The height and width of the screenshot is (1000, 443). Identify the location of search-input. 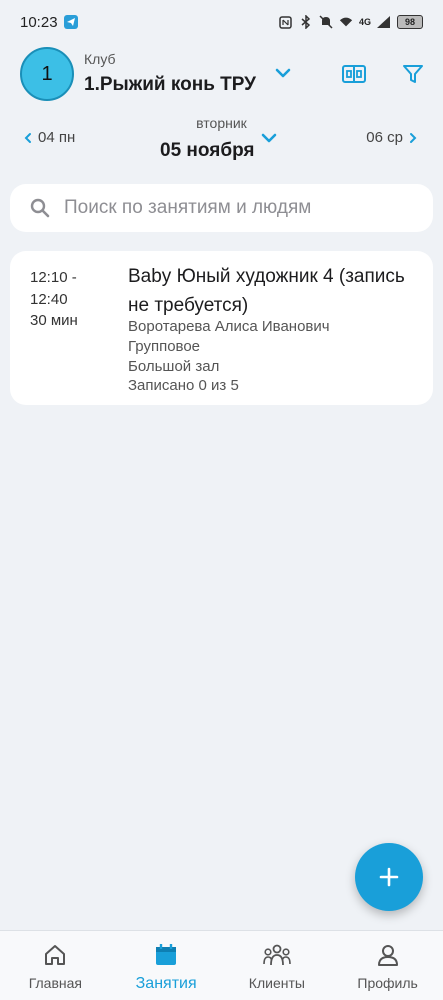
(229, 208).